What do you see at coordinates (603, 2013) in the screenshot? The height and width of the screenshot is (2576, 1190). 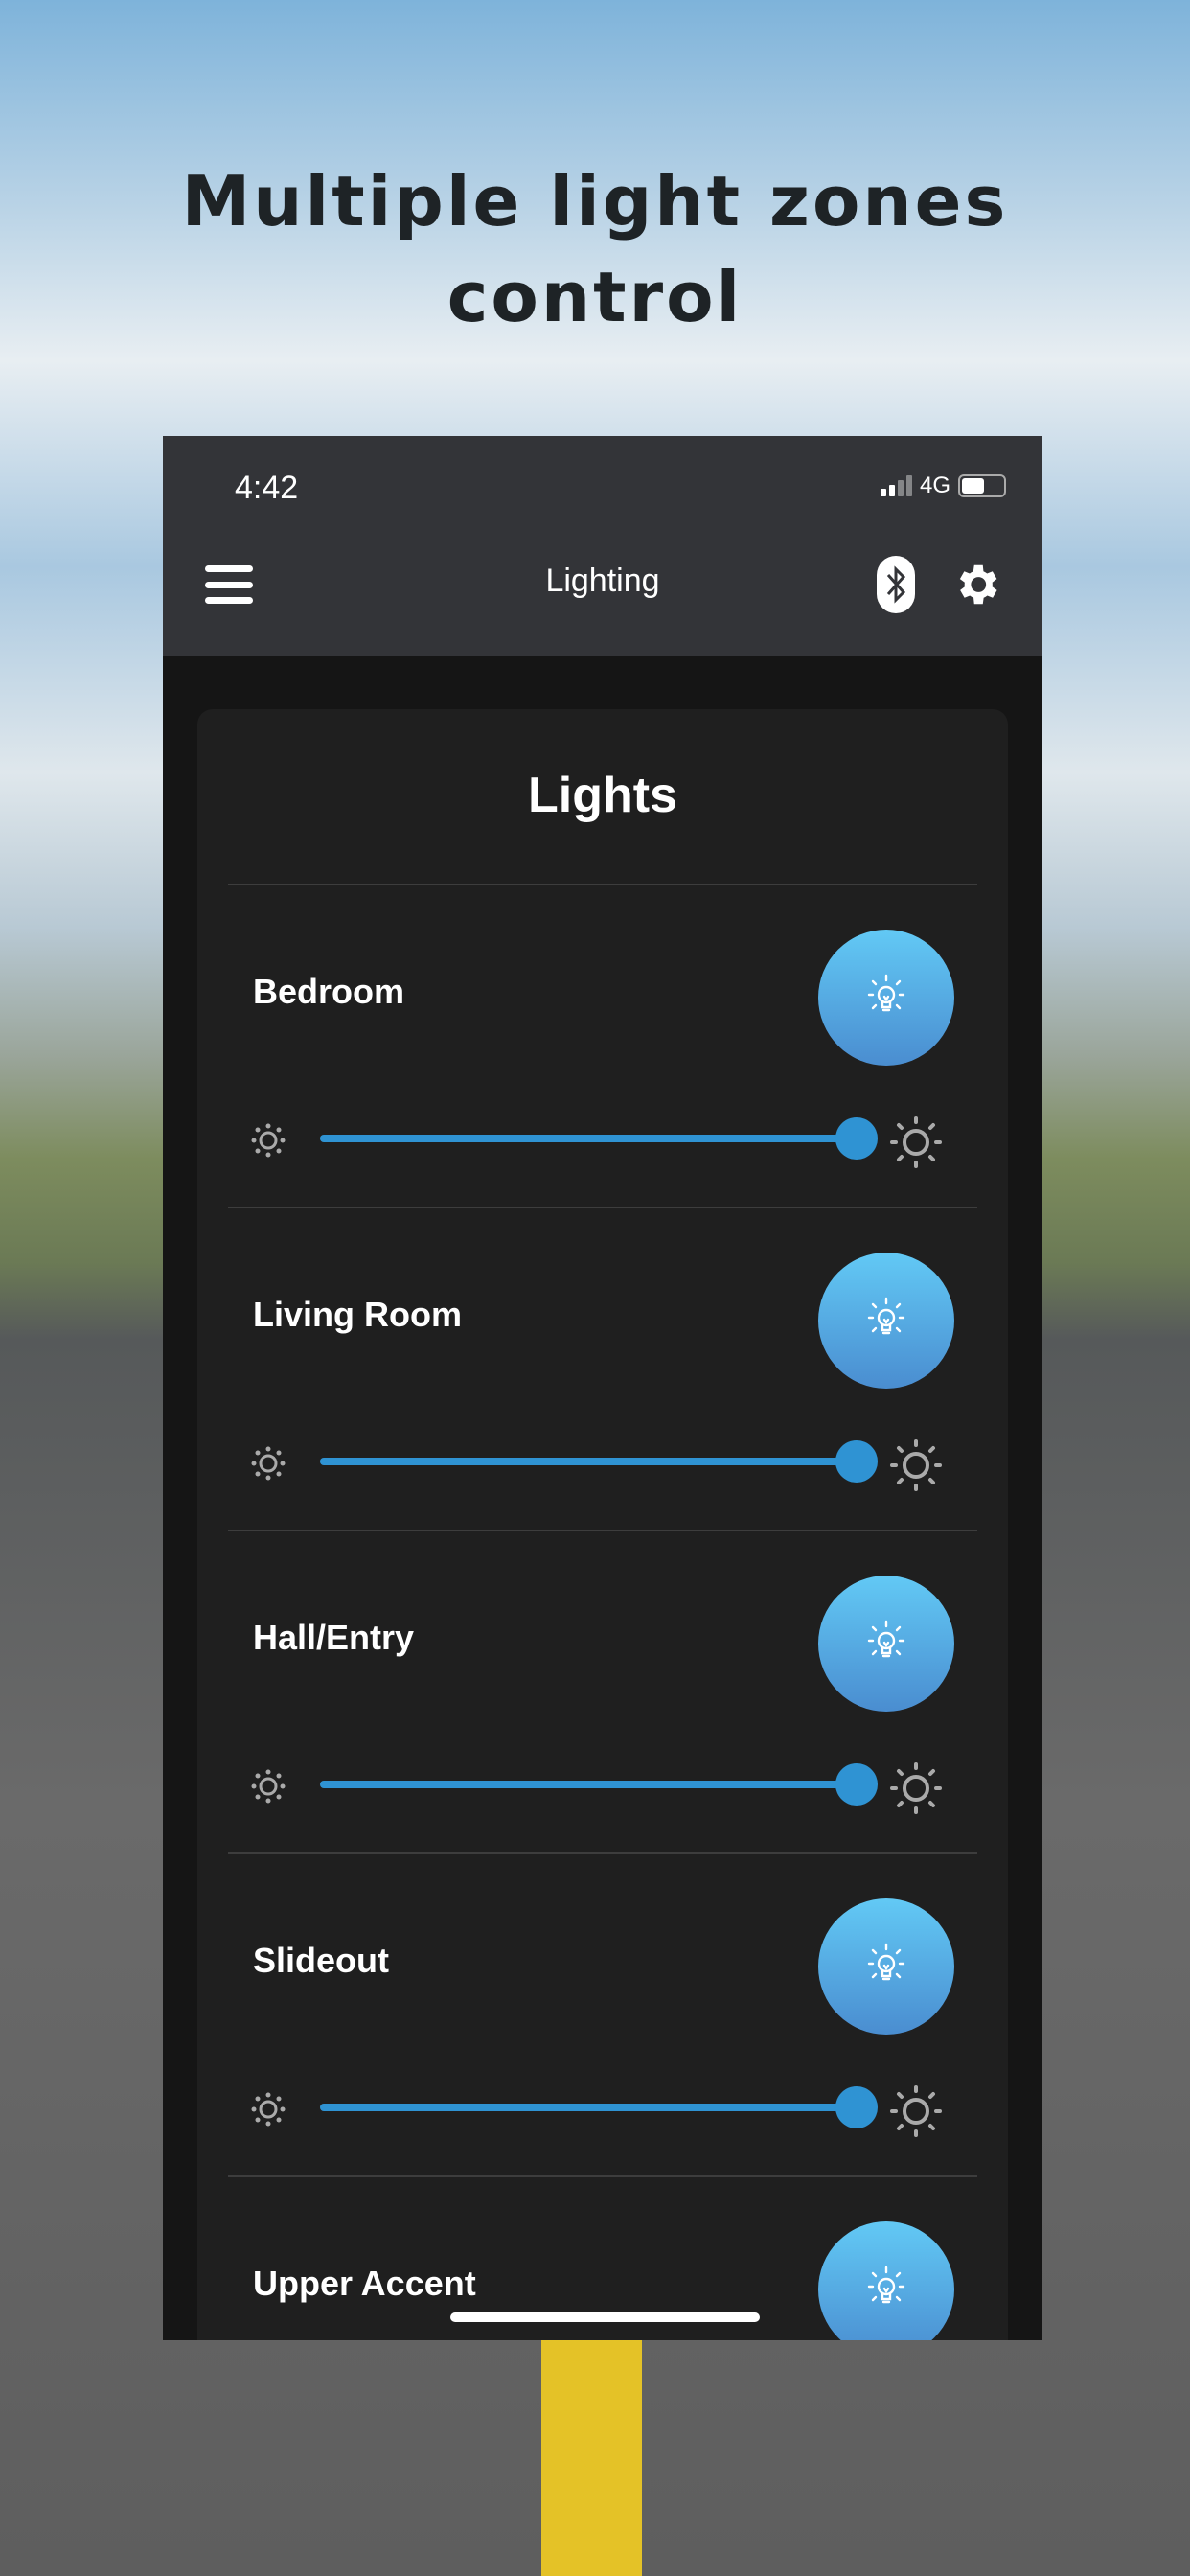 I see `zone-row: Slideout` at bounding box center [603, 2013].